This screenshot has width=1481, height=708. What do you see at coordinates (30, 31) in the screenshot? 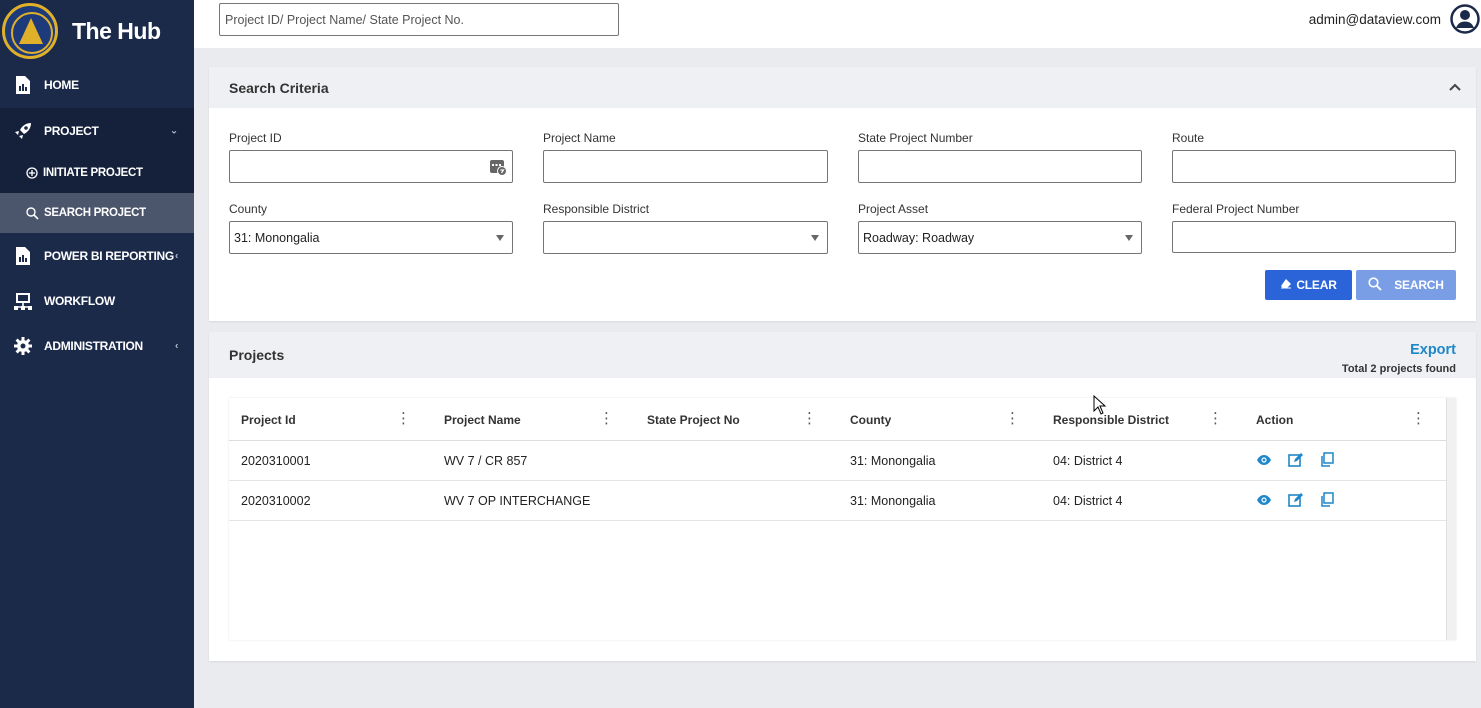
I see `state-seal-logo` at bounding box center [30, 31].